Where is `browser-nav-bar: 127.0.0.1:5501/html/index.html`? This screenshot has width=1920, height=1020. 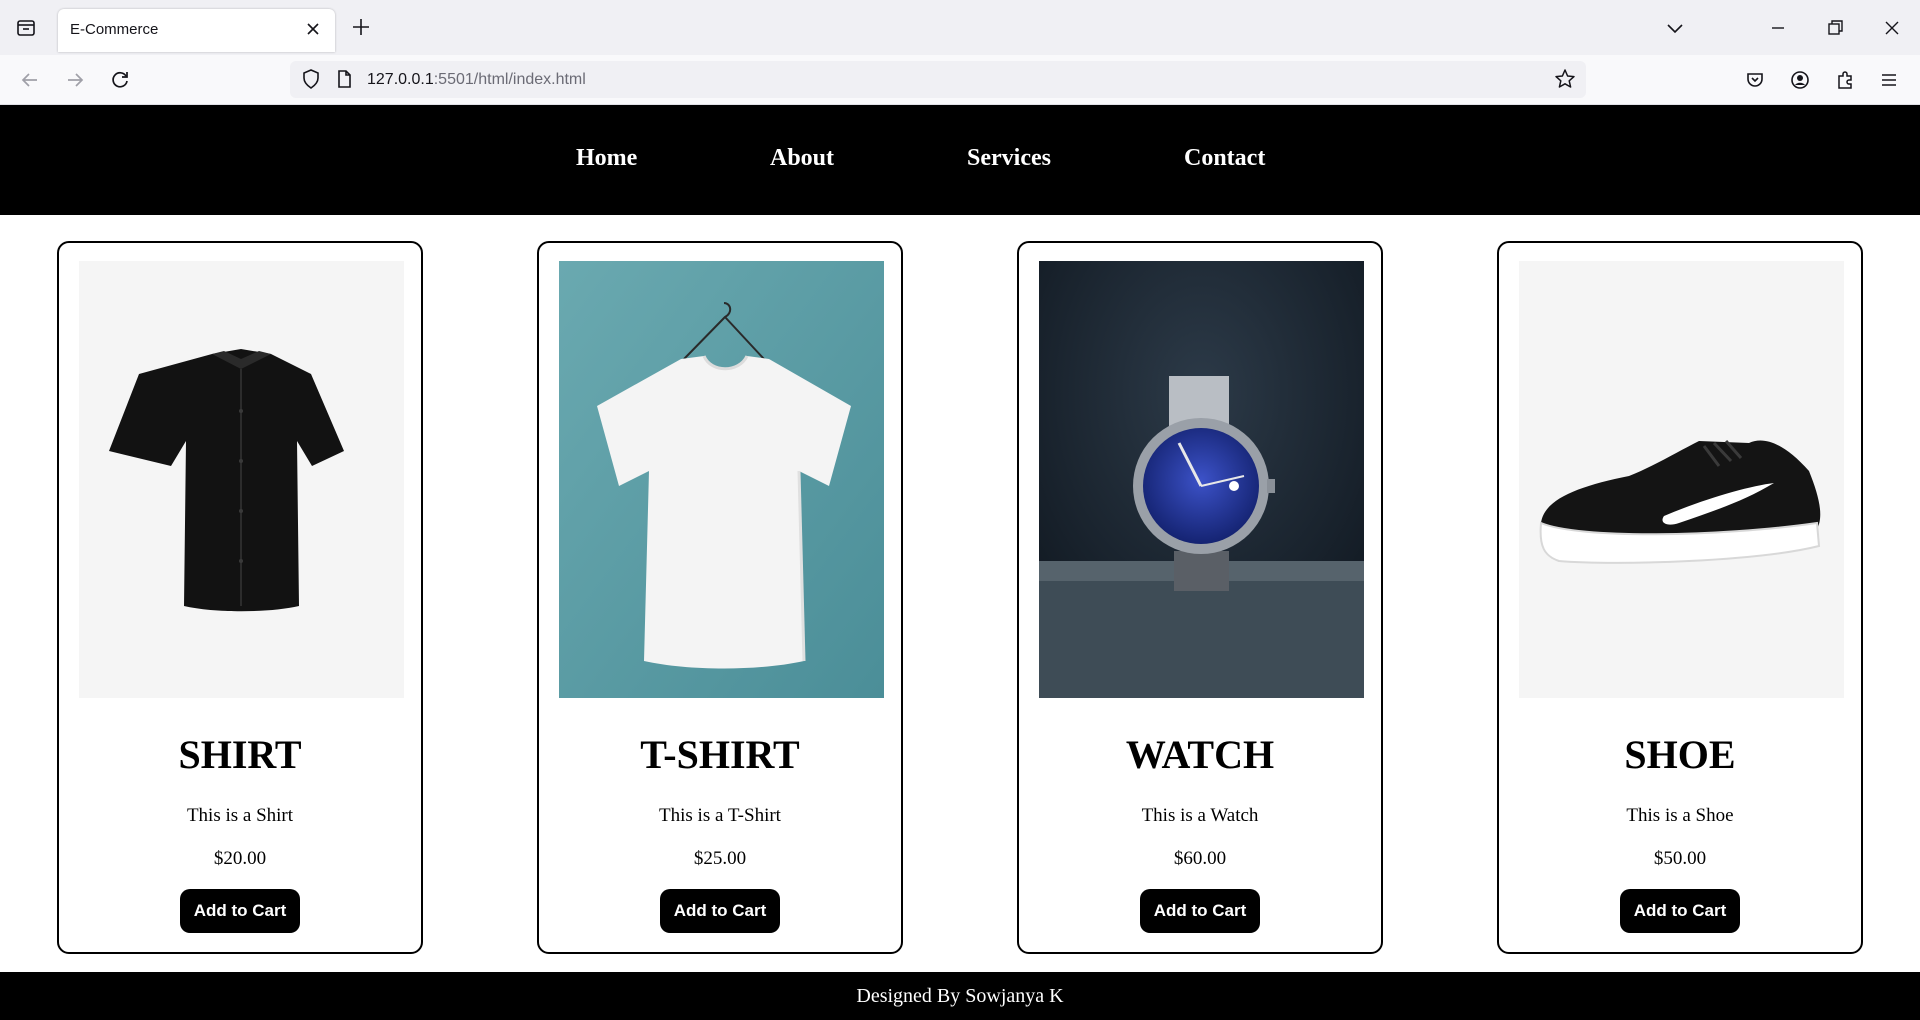
browser-nav-bar: 127.0.0.1:5501/html/index.html is located at coordinates (960, 80).